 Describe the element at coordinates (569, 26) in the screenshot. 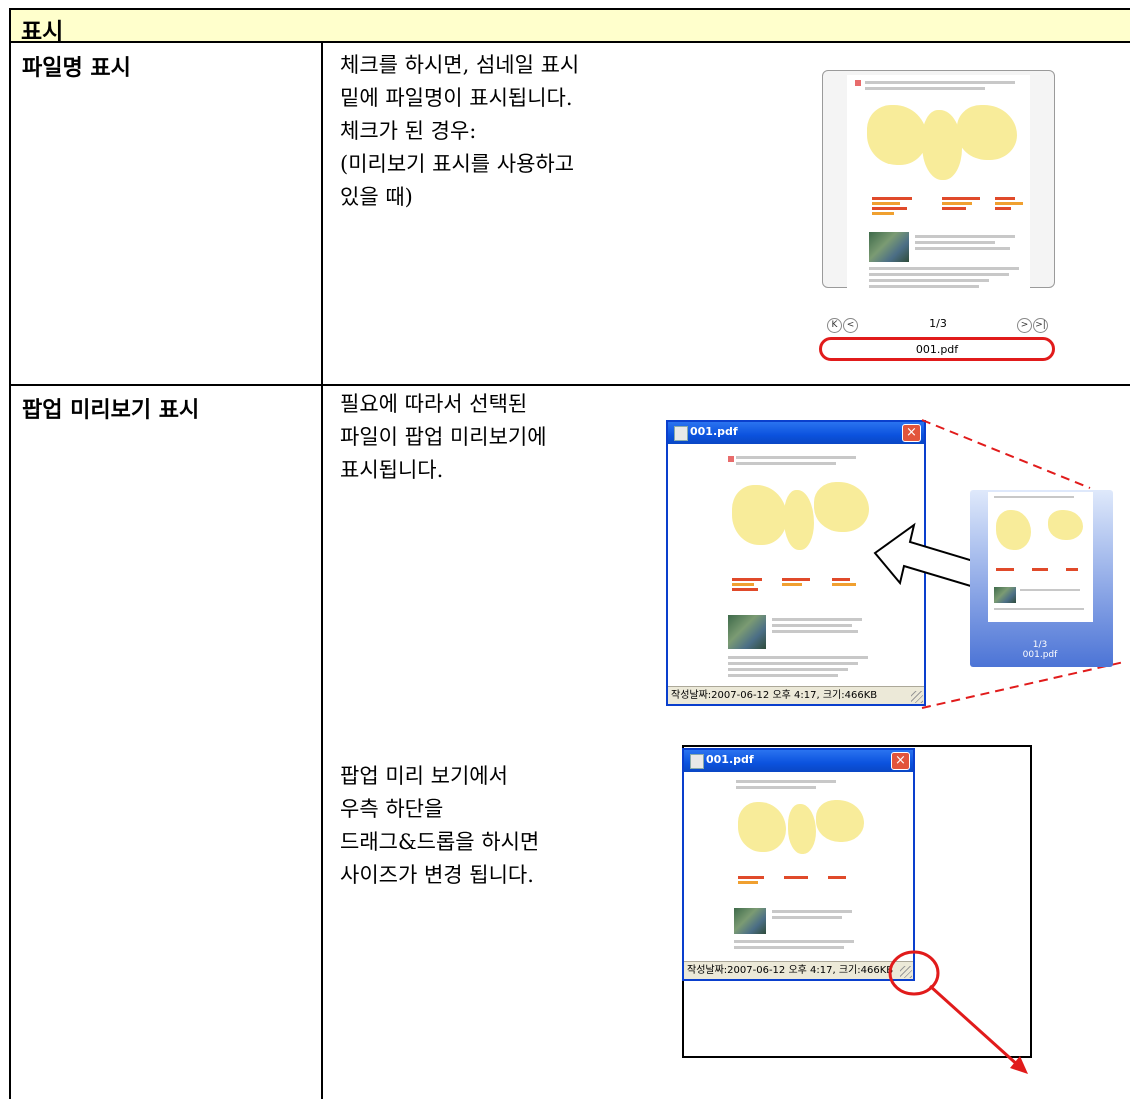

I see `section-header: 표시` at that location.